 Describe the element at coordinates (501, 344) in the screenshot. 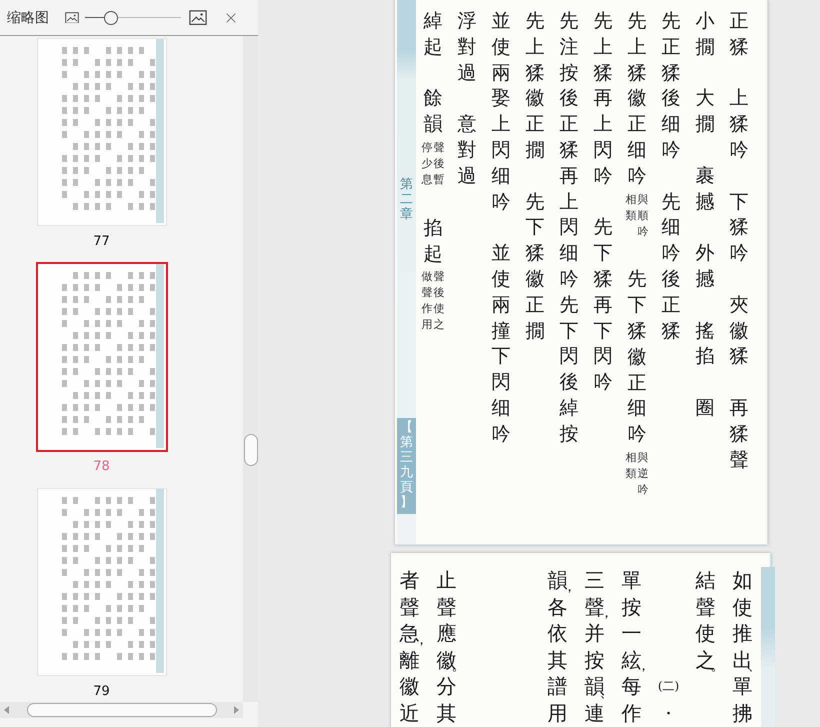

I see `notation-text: 並使兩撞下閃细吟` at that location.